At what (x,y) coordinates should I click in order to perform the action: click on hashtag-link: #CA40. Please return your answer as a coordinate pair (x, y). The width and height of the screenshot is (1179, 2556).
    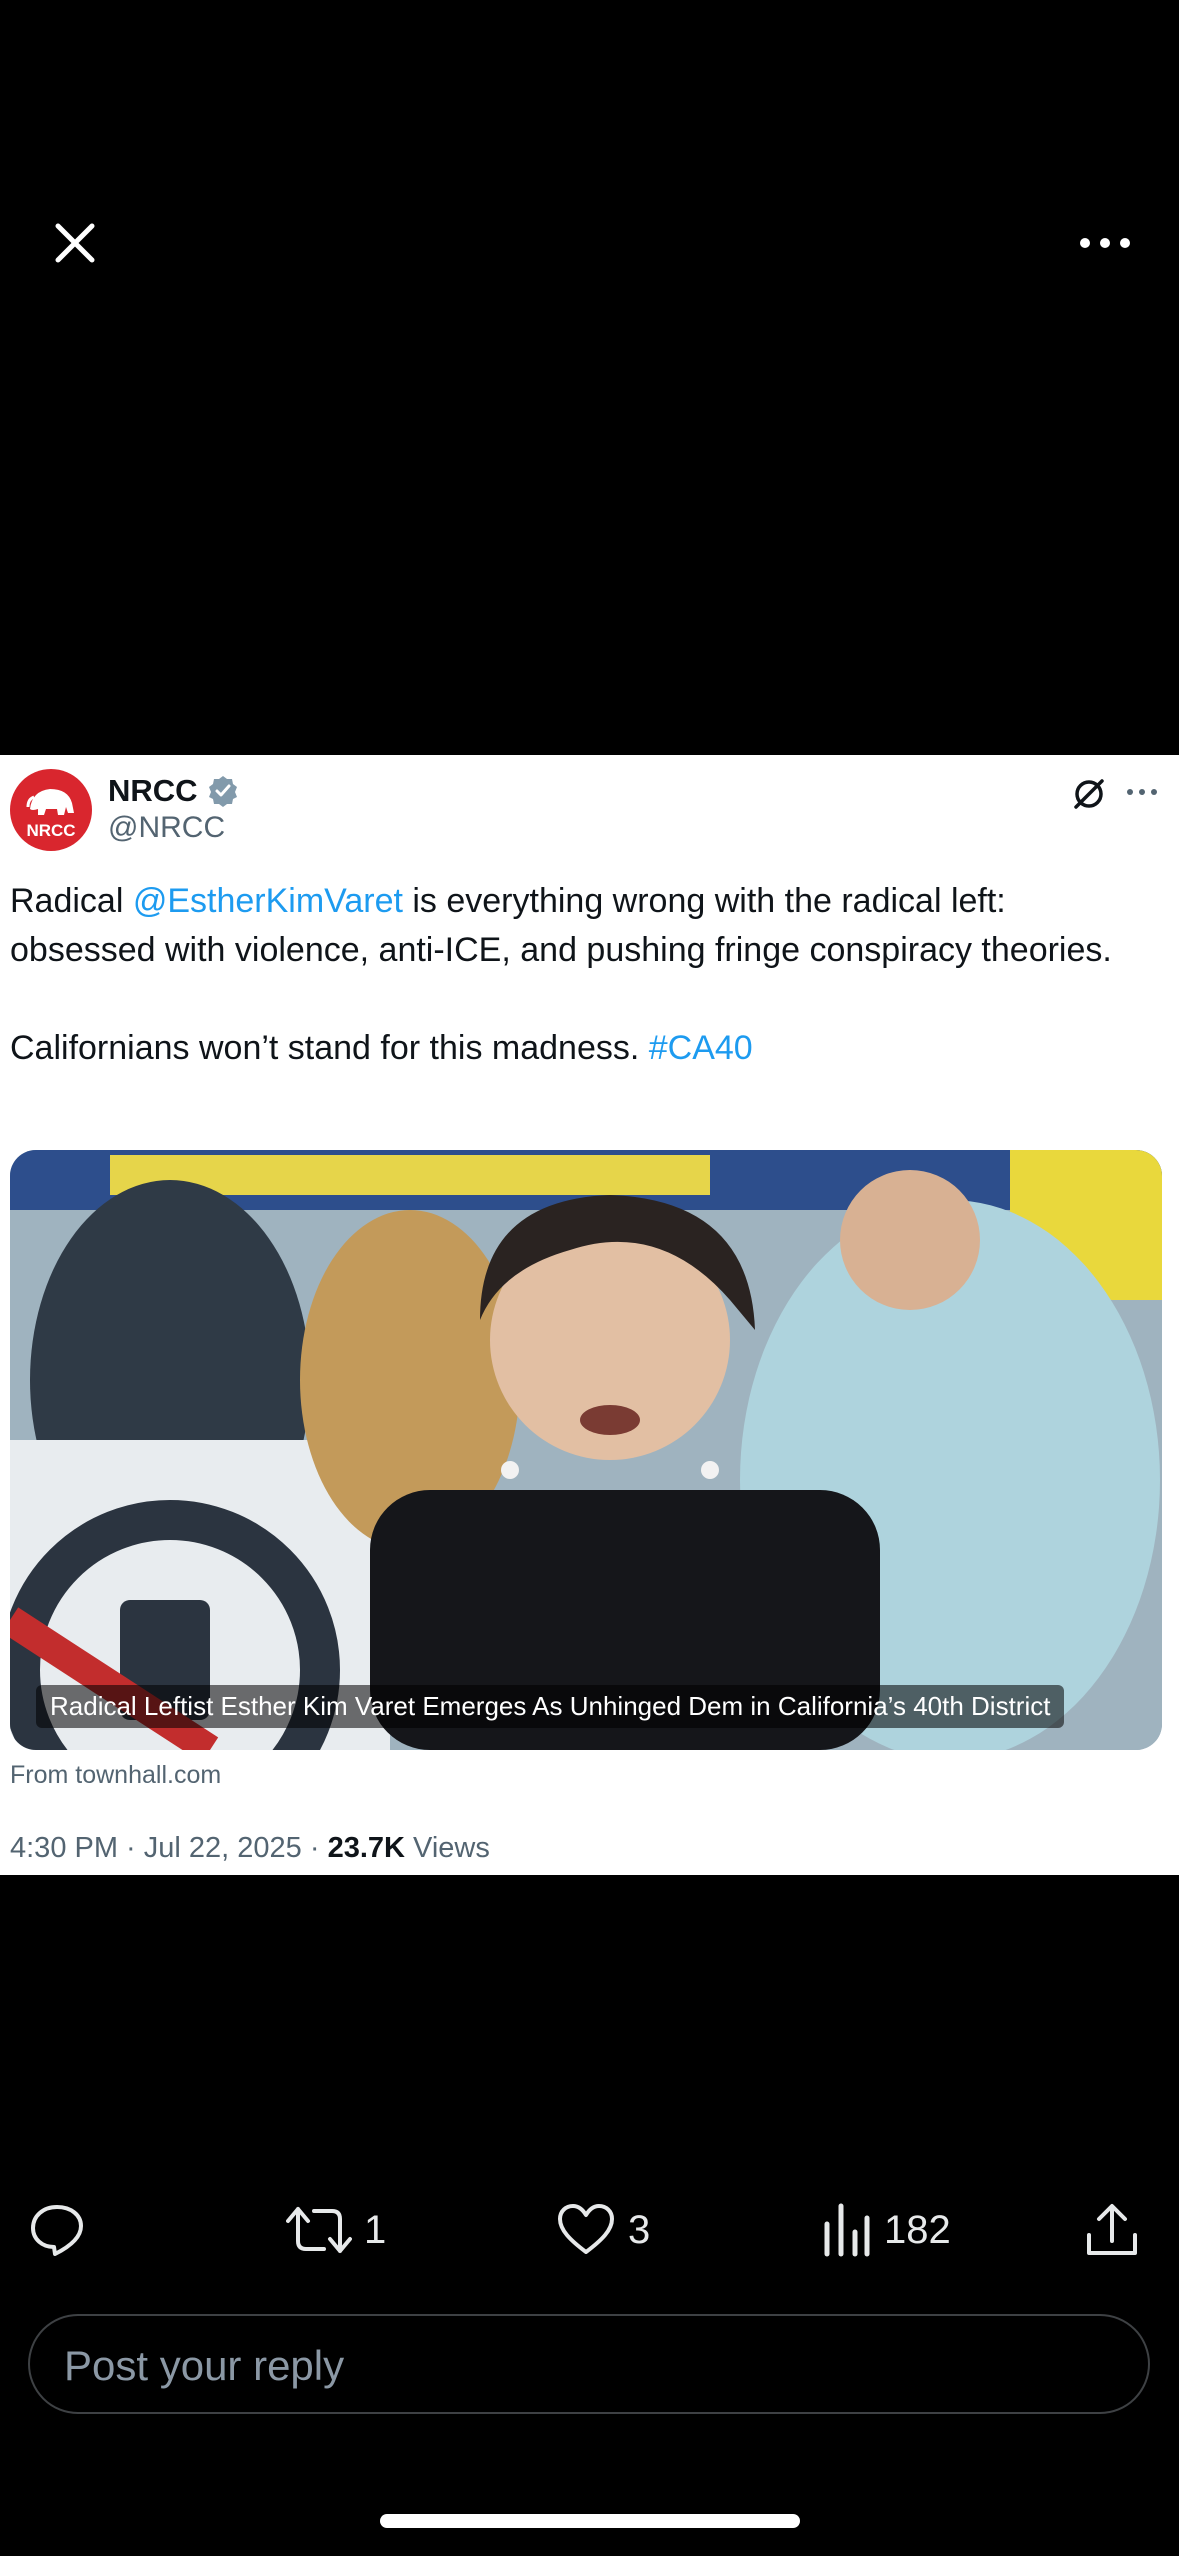
    Looking at the image, I should click on (701, 1048).